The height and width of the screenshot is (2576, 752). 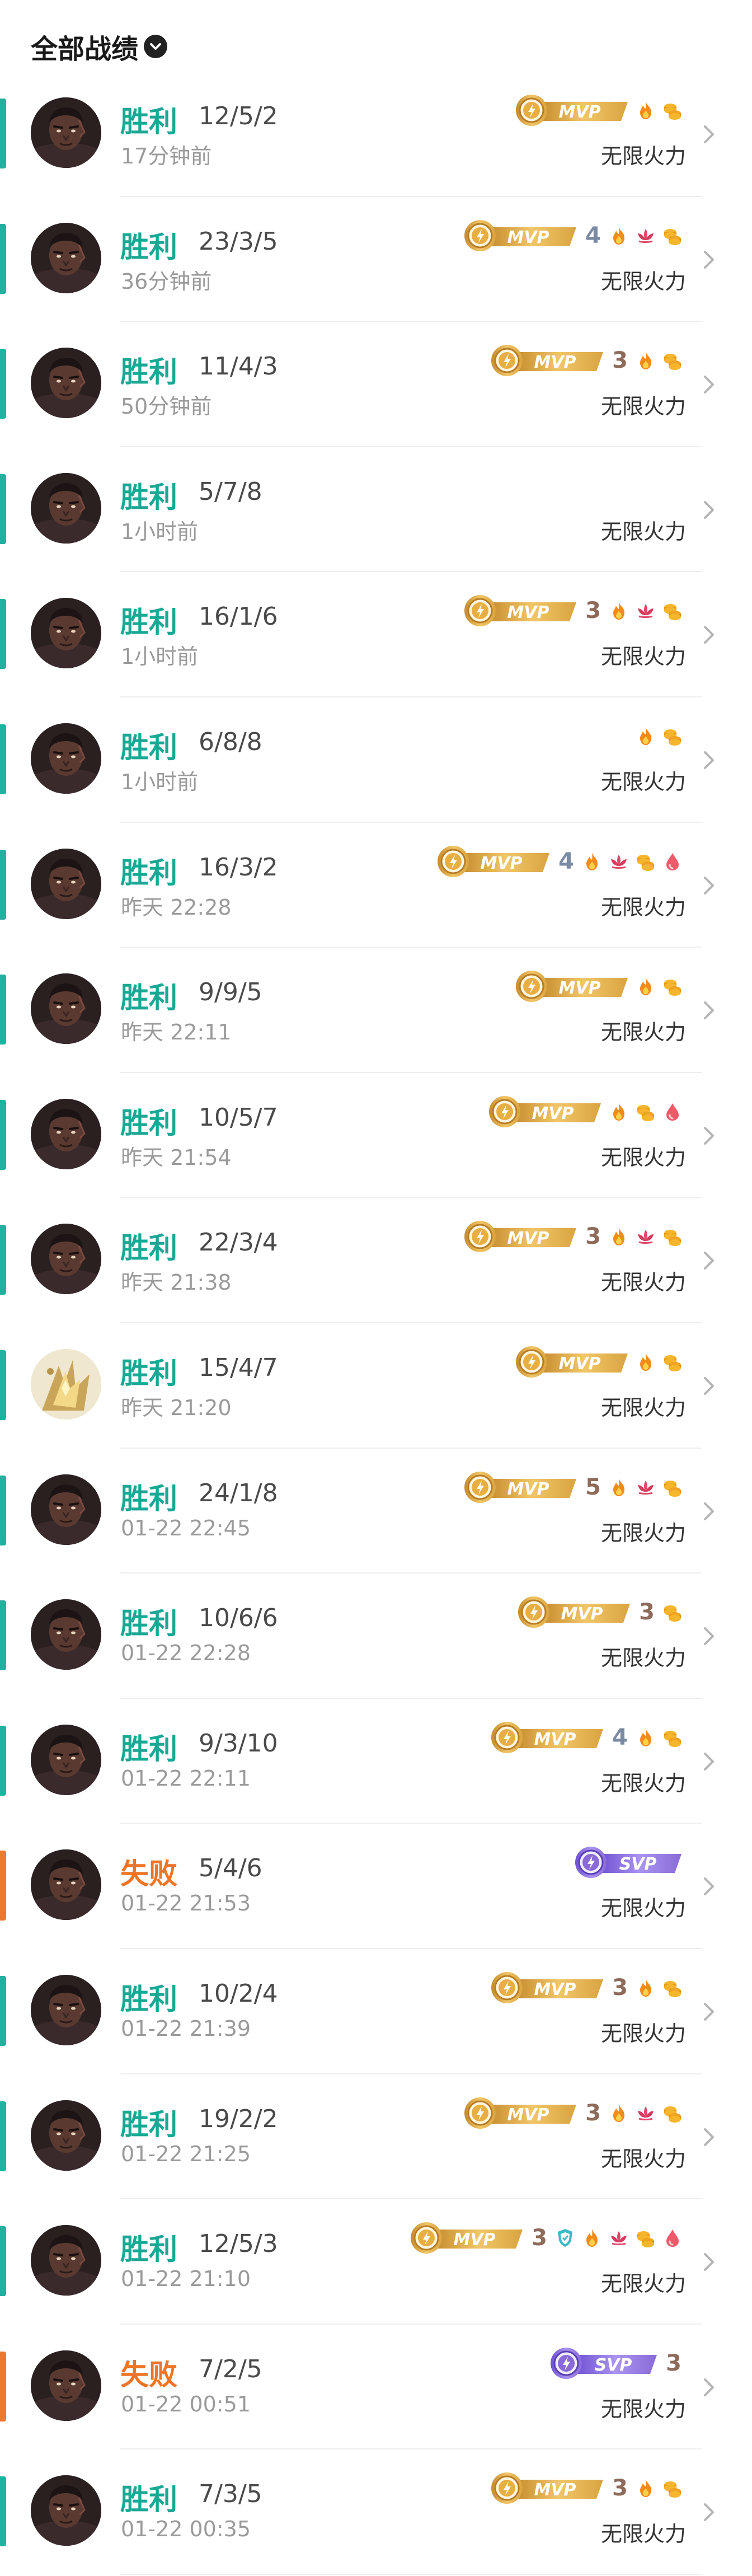 What do you see at coordinates (376, 2137) in the screenshot?
I see `match-row: 胜利 19/2/2 01-22 21:25 MVP 3 无限火力` at bounding box center [376, 2137].